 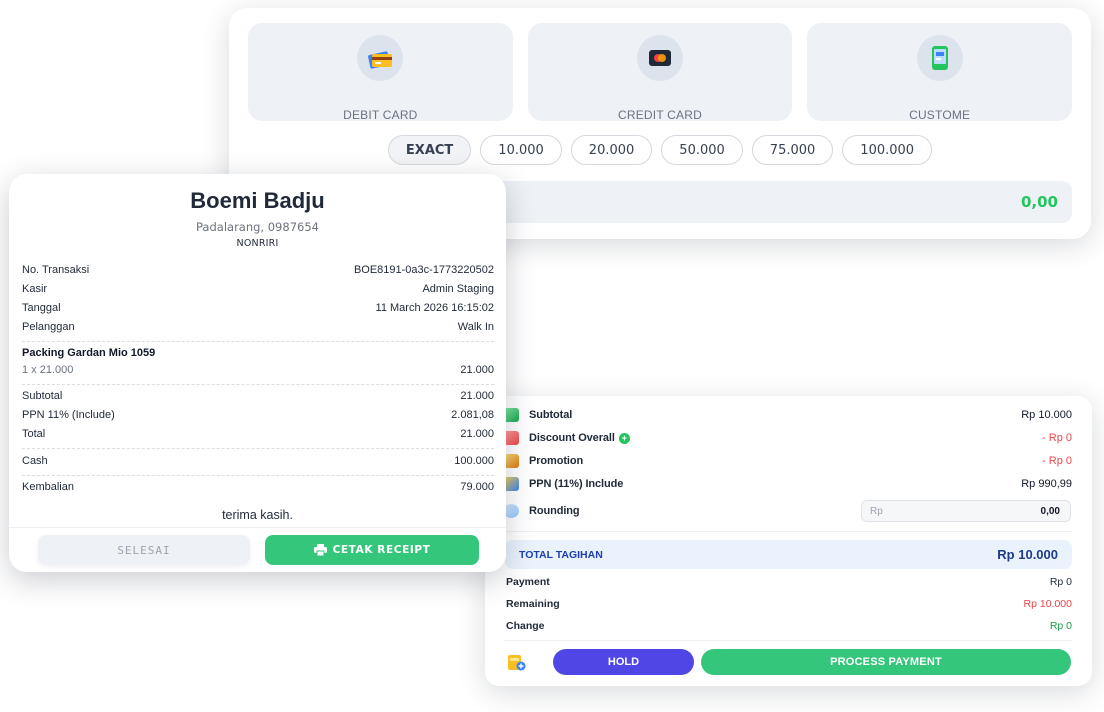 I want to click on store-code: NONRIRI, so click(x=257, y=243).